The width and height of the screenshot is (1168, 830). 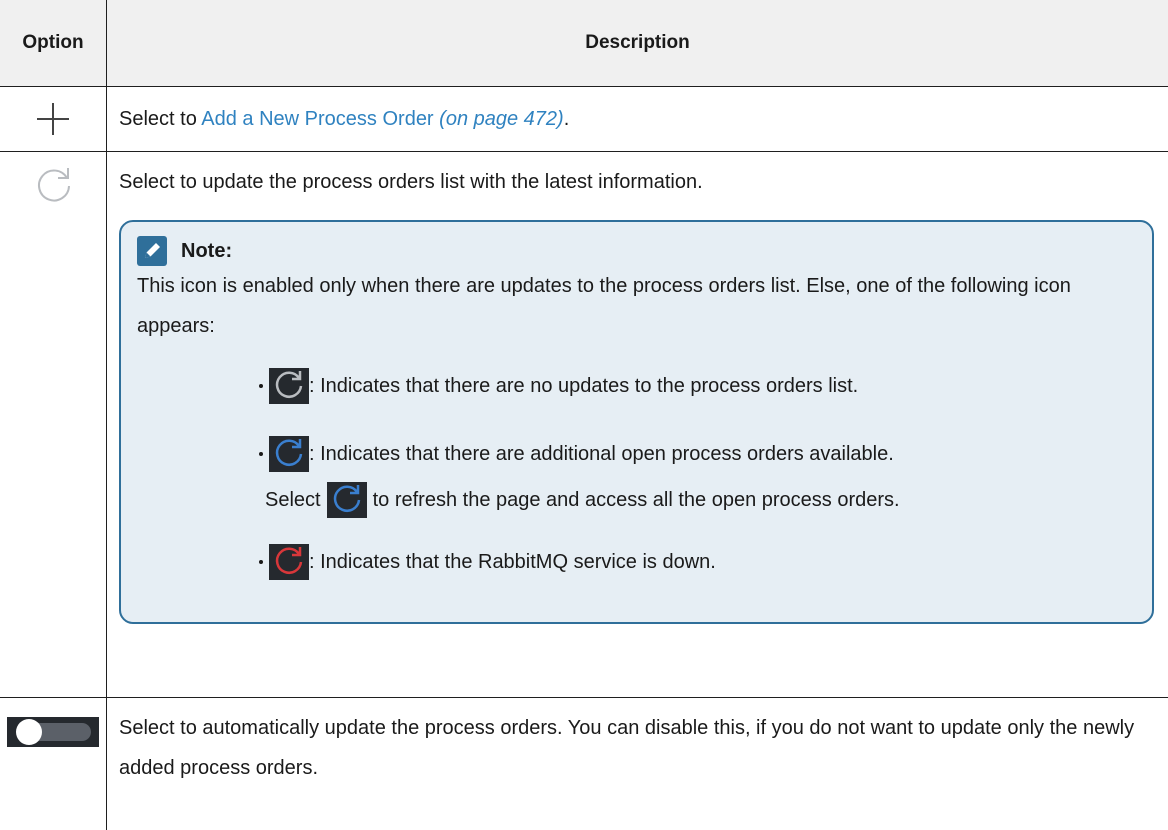 I want to click on option-header: Option, so click(x=53, y=43).